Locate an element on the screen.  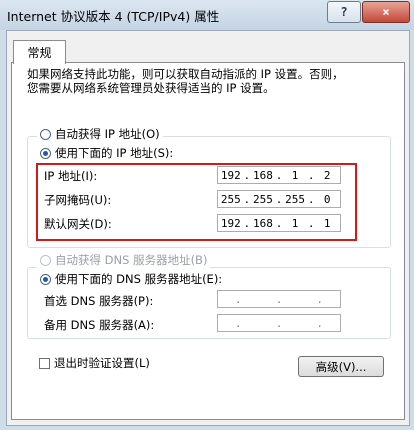
ip-address-field: 192. 168. 1. 2 is located at coordinates (279, 175).